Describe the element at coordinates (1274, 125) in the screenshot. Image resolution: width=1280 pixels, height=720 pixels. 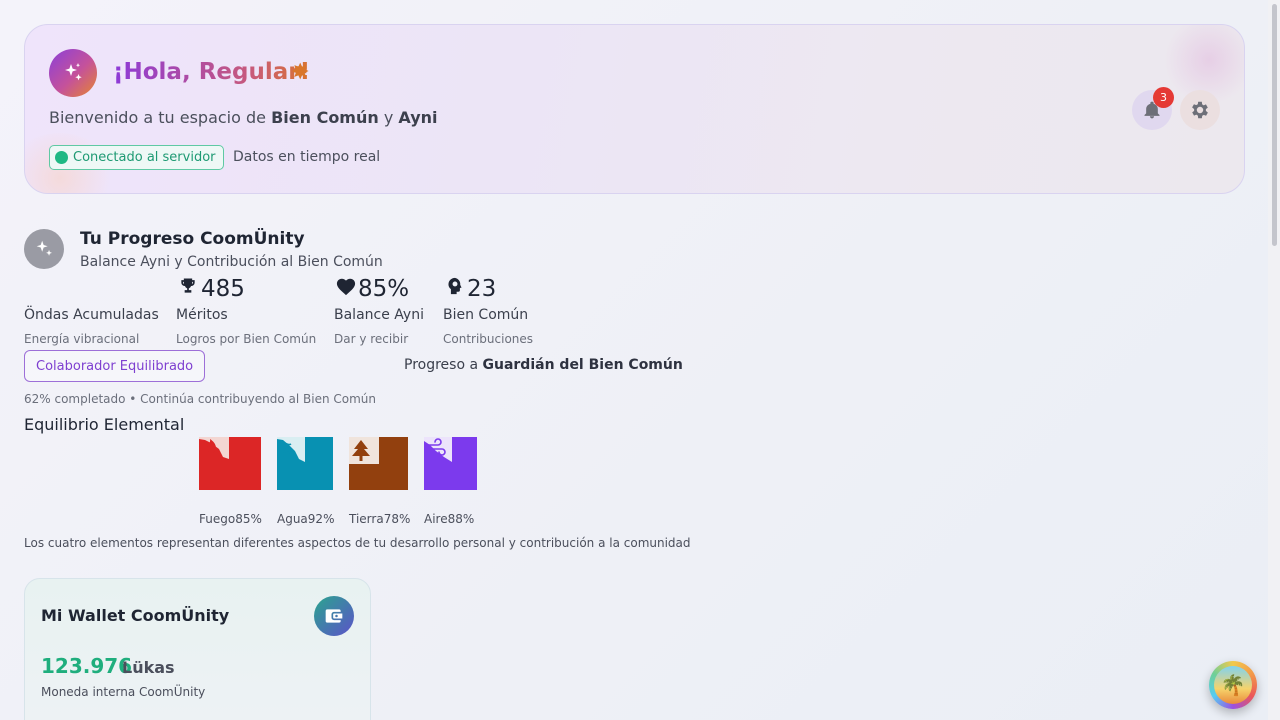
I see `scrollbar-thumb` at that location.